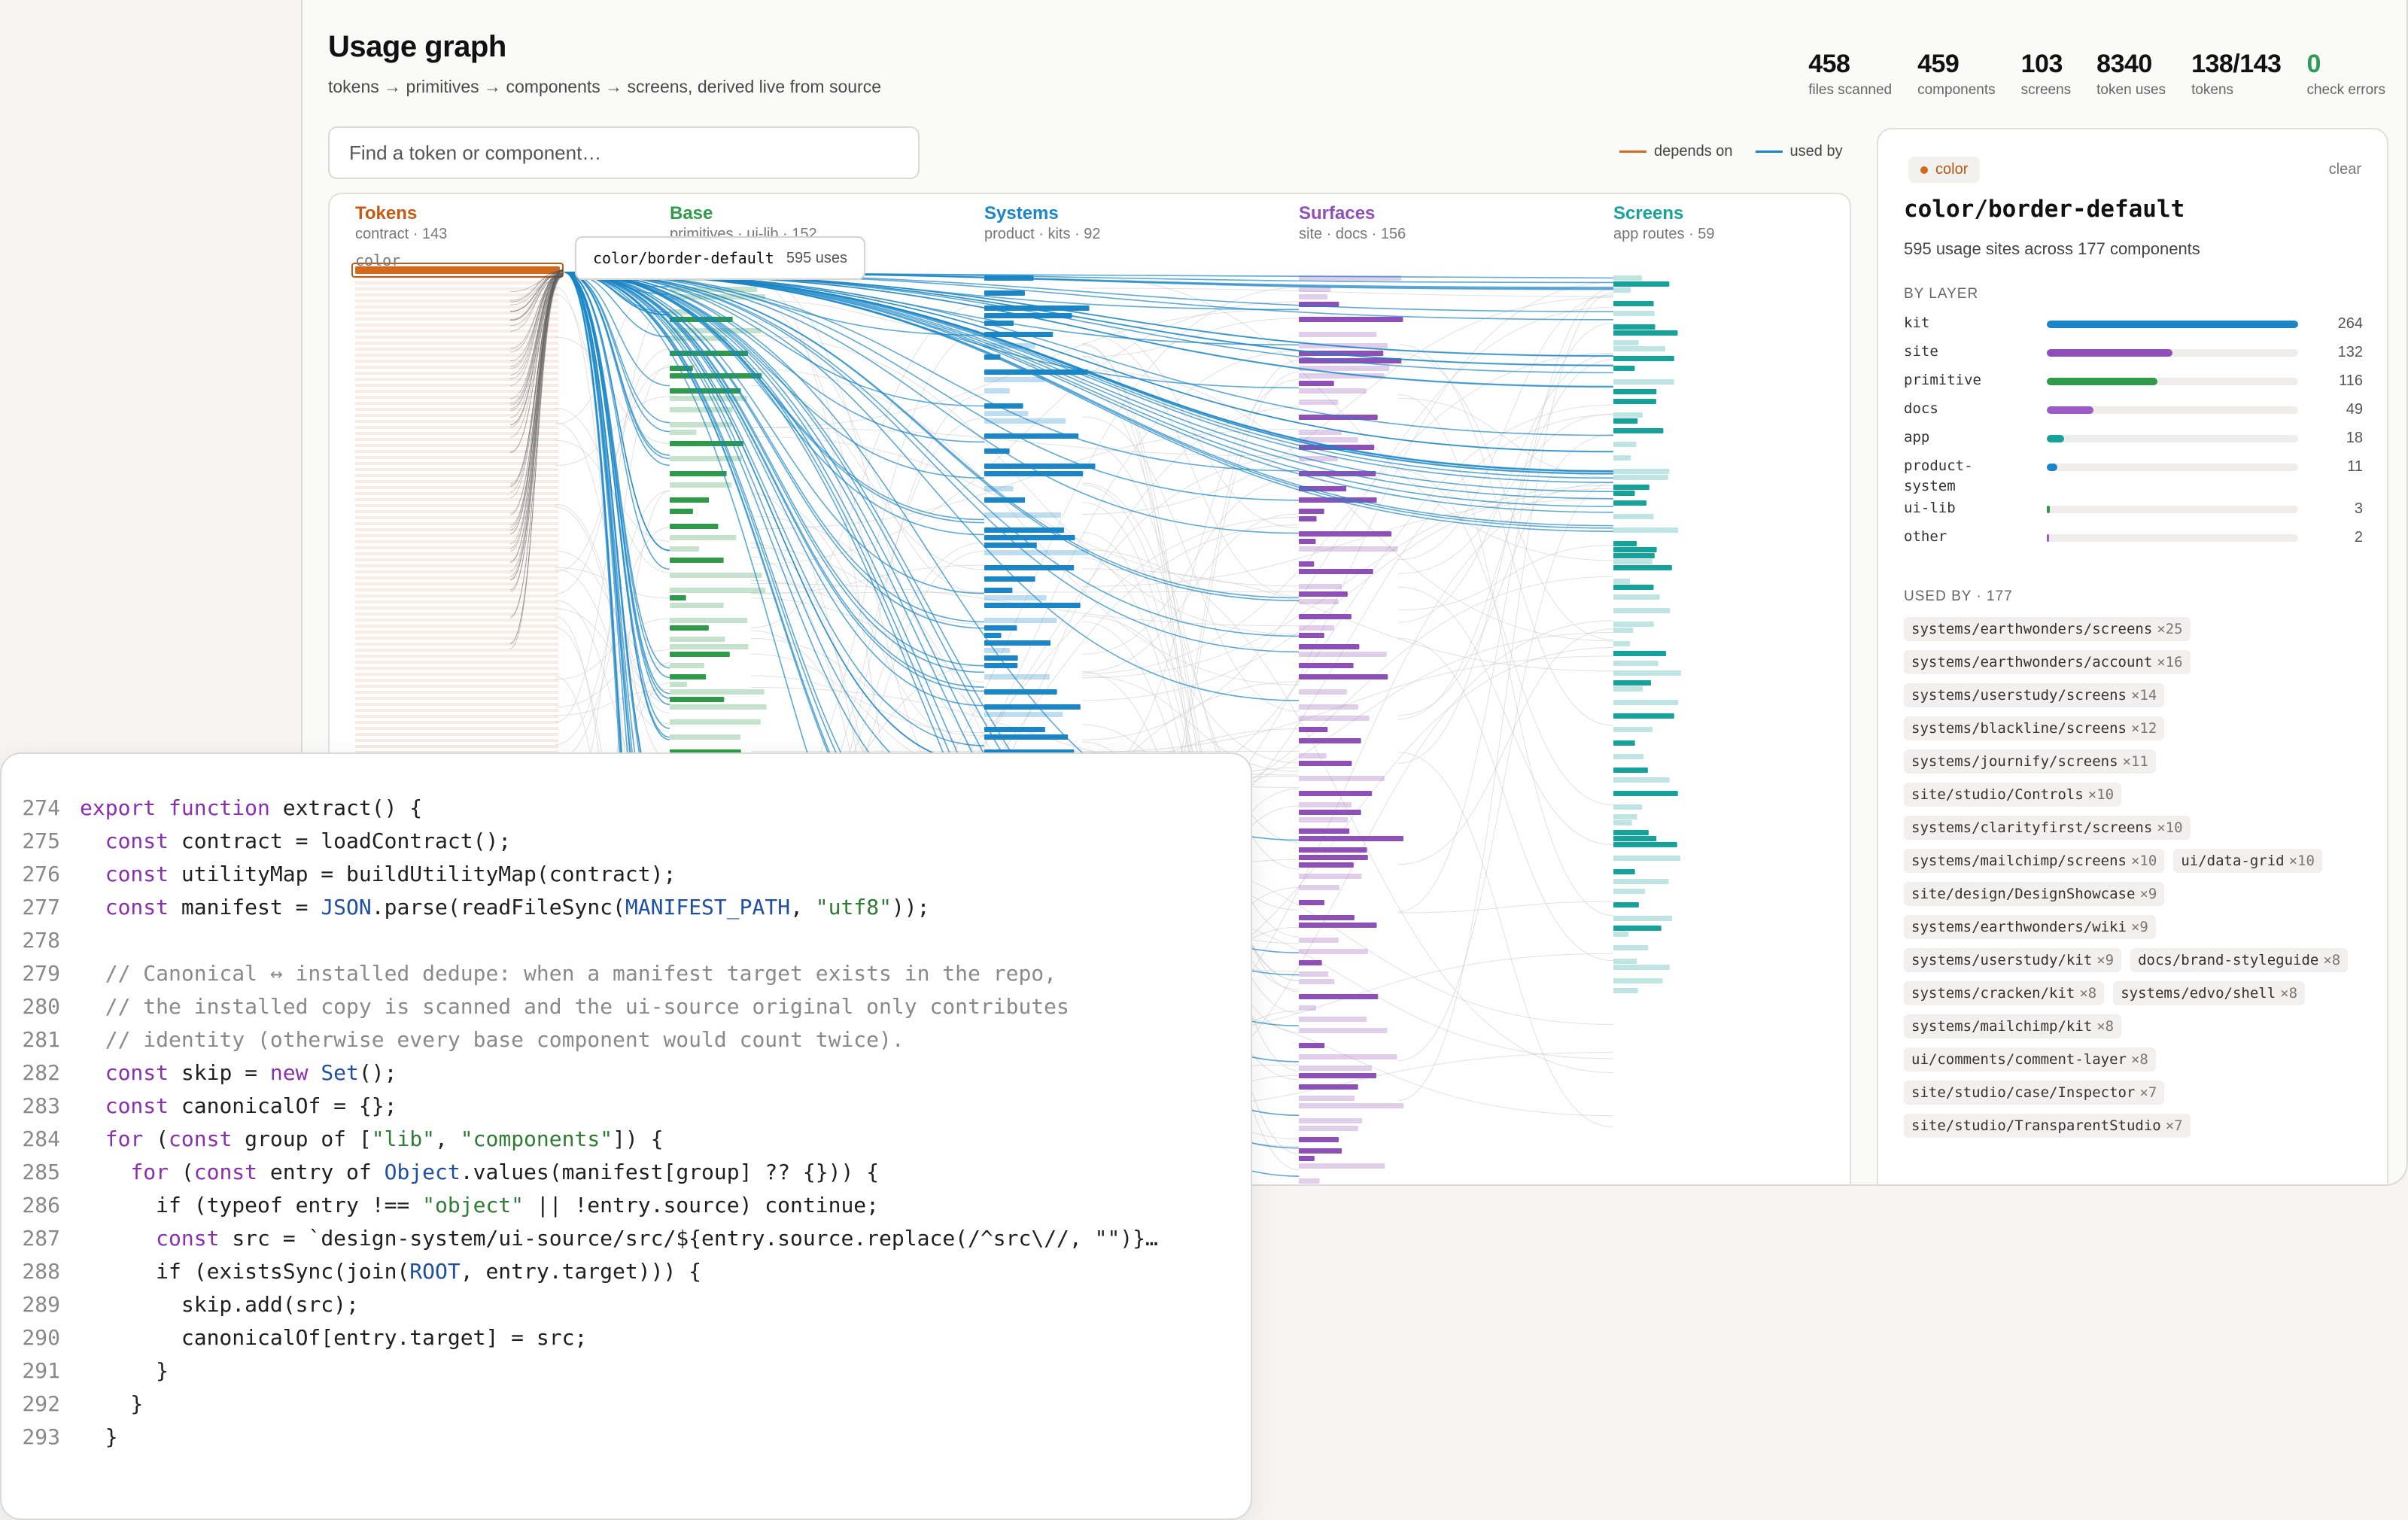 The height and width of the screenshot is (1520, 2408). Describe the element at coordinates (1799, 151) in the screenshot. I see `legend-used-by: used by` at that location.